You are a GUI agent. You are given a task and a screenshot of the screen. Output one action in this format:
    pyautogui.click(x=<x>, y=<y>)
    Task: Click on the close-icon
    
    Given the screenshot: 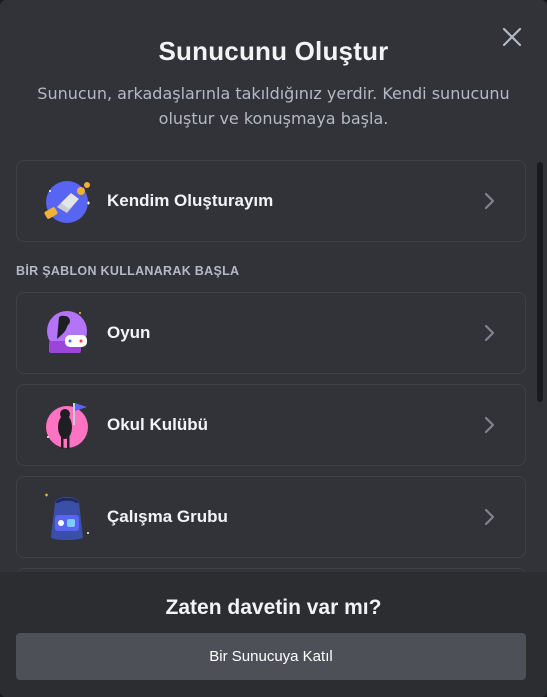 What is the action you would take?
    pyautogui.click(x=512, y=37)
    